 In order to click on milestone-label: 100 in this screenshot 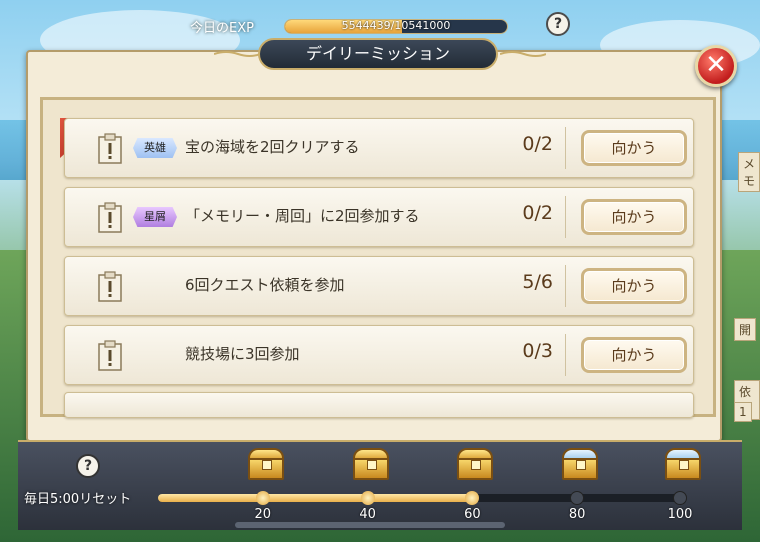, I will do `click(680, 514)`.